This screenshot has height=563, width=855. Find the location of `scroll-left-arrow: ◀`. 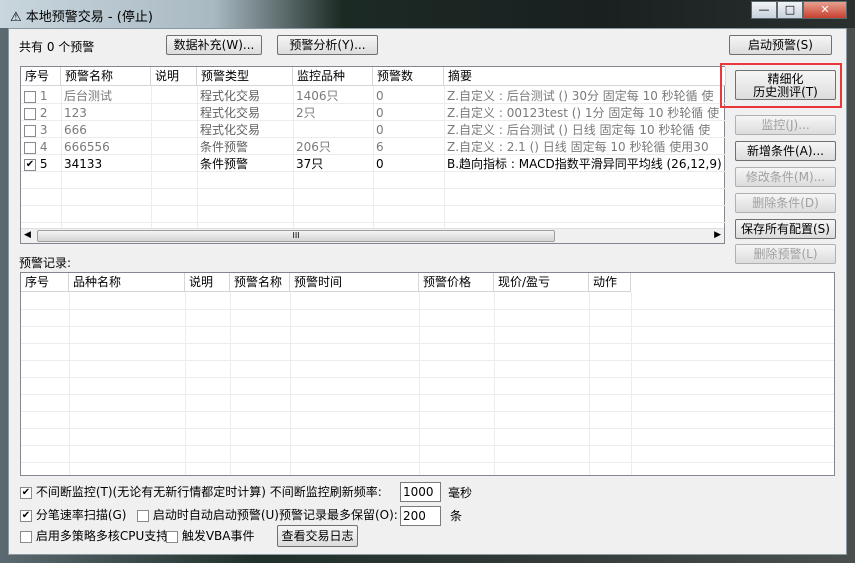

scroll-left-arrow: ◀ is located at coordinates (27, 235).